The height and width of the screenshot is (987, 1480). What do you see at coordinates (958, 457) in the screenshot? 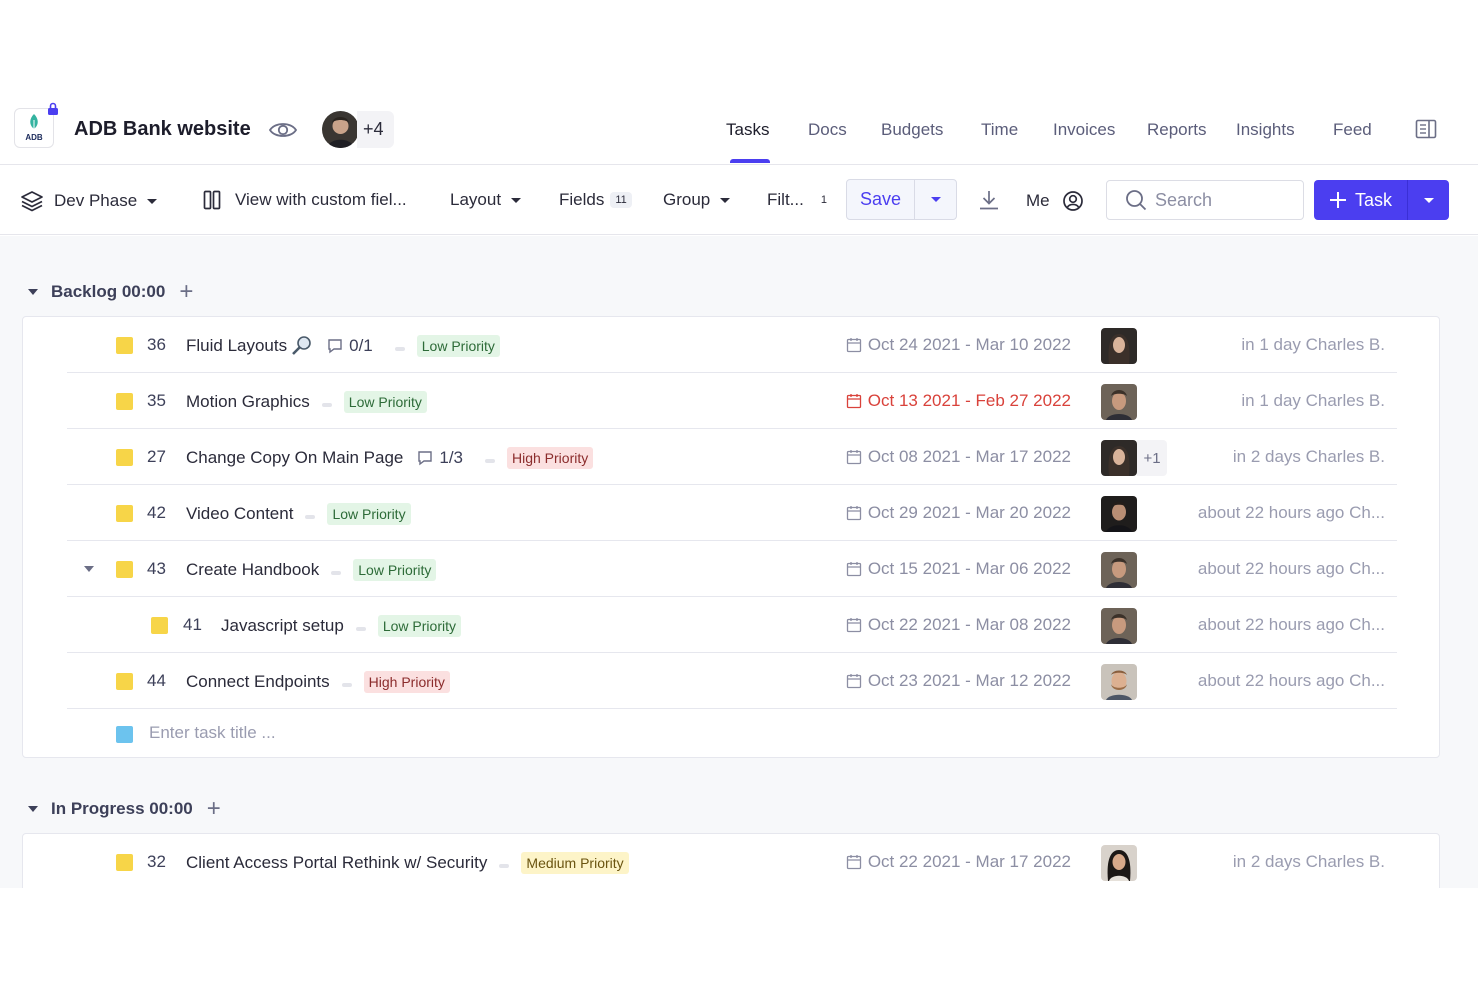
I see `task-dates: Oct 08 2021 - Mar 17 2022` at bounding box center [958, 457].